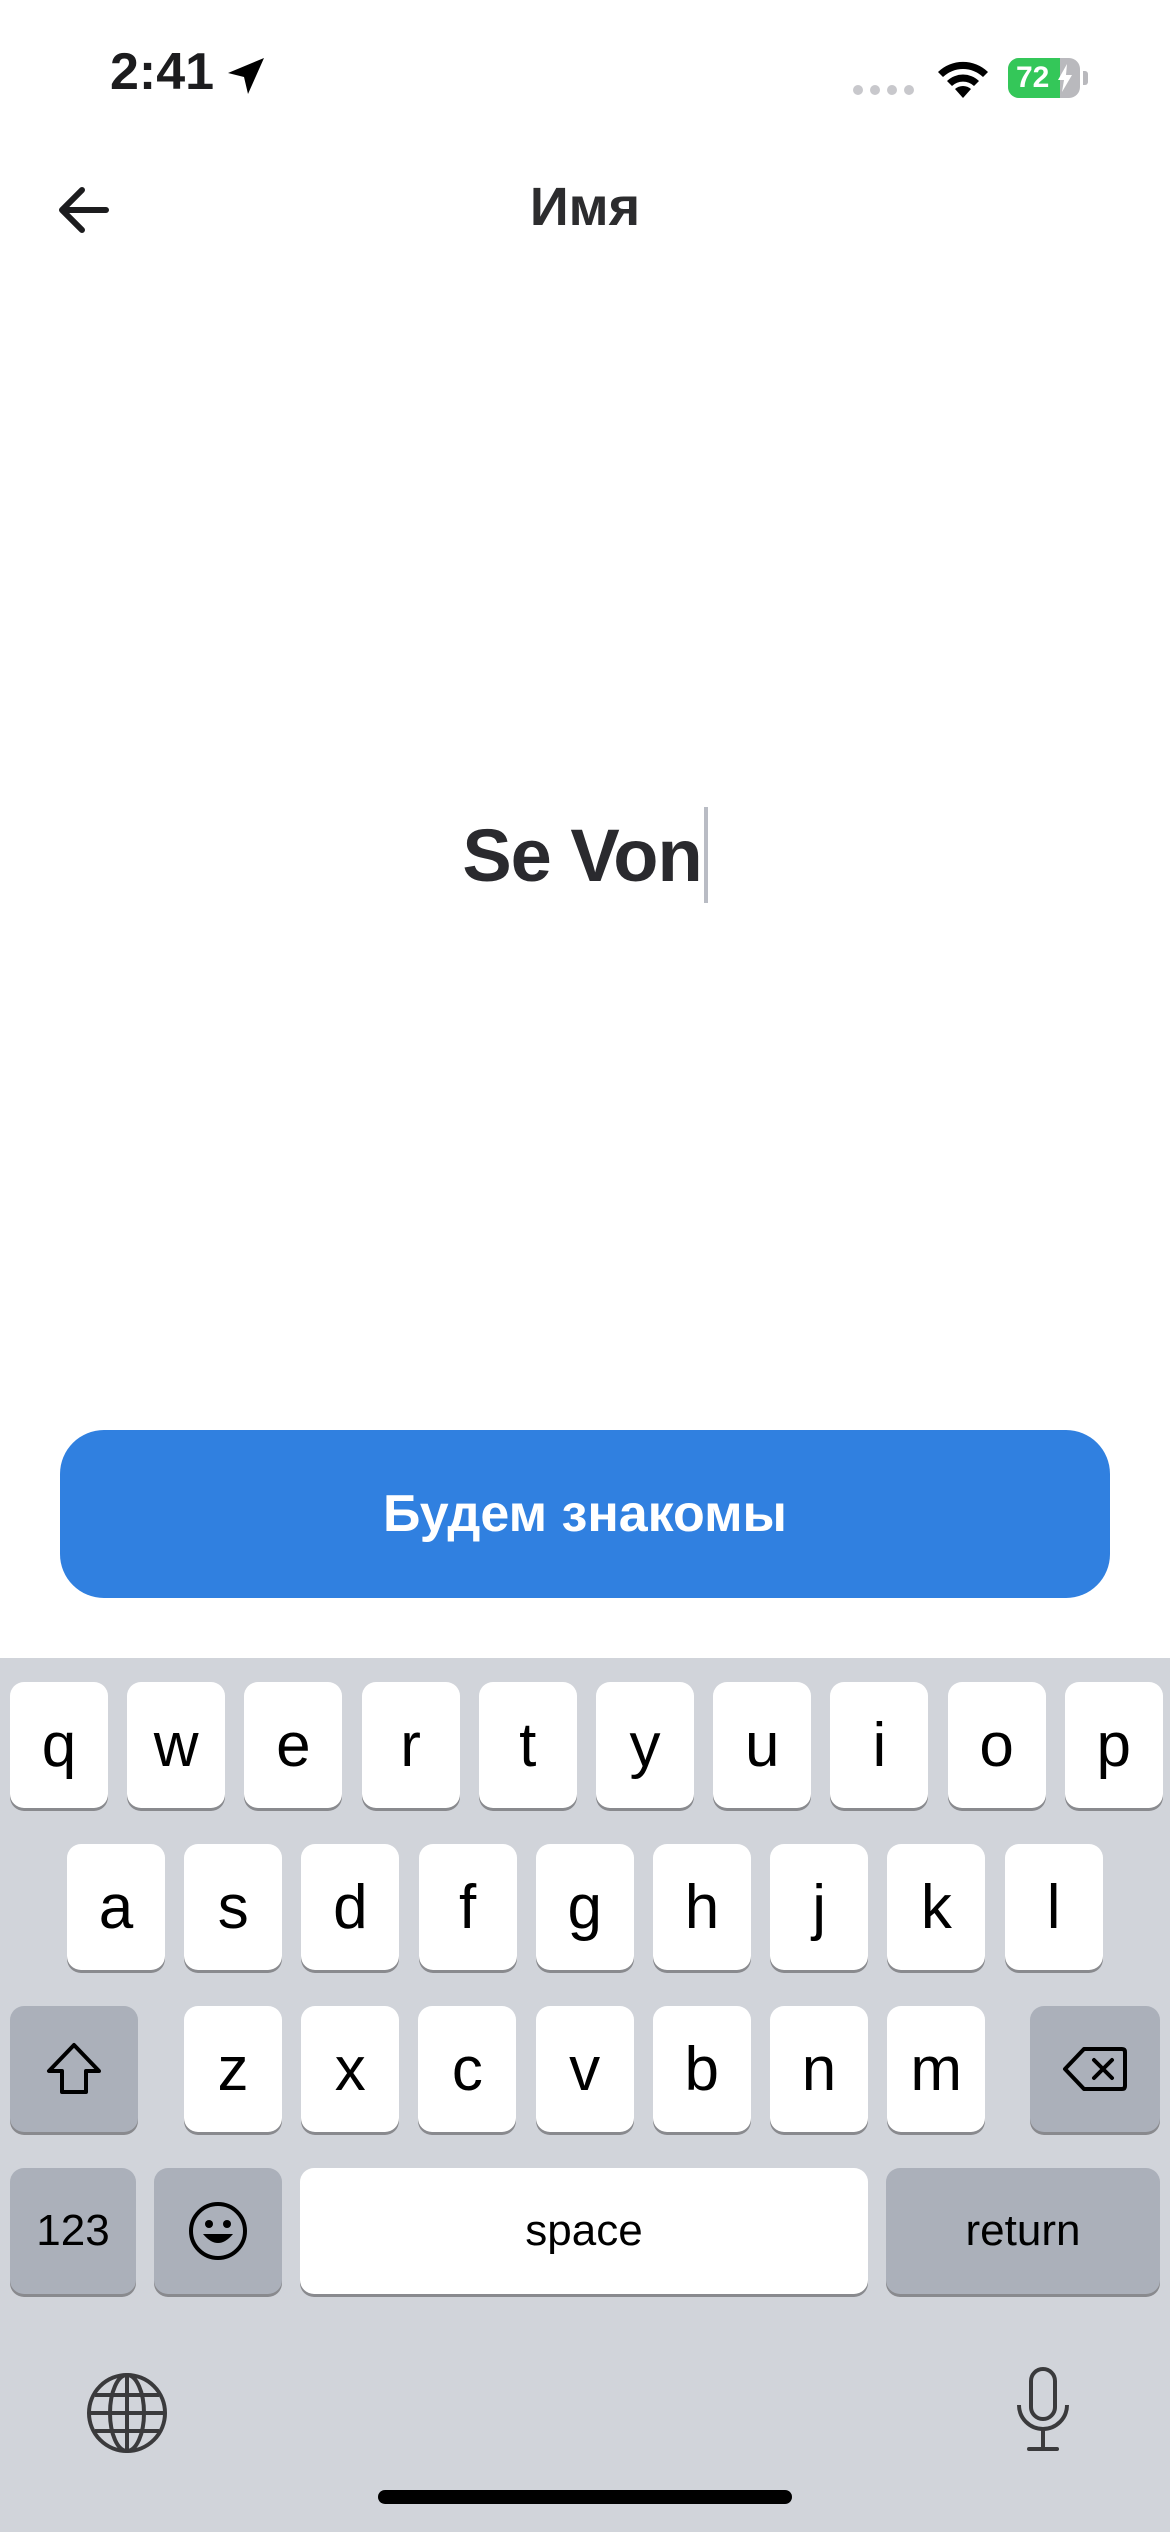  Describe the element at coordinates (59, 1745) in the screenshot. I see `key-q: q` at that location.